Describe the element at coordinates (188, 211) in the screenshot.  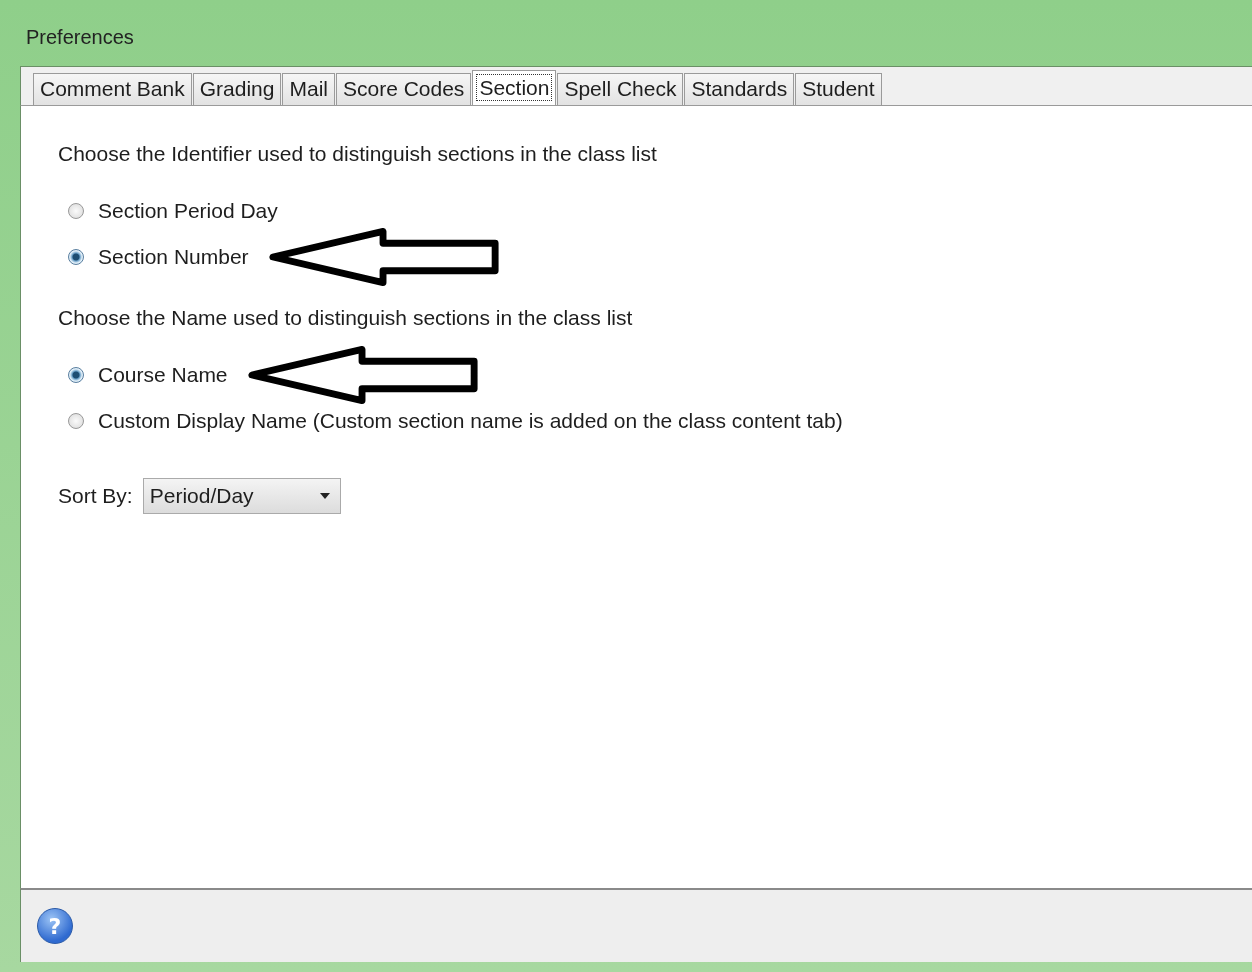
I see `radio-label: Section Period Day` at that location.